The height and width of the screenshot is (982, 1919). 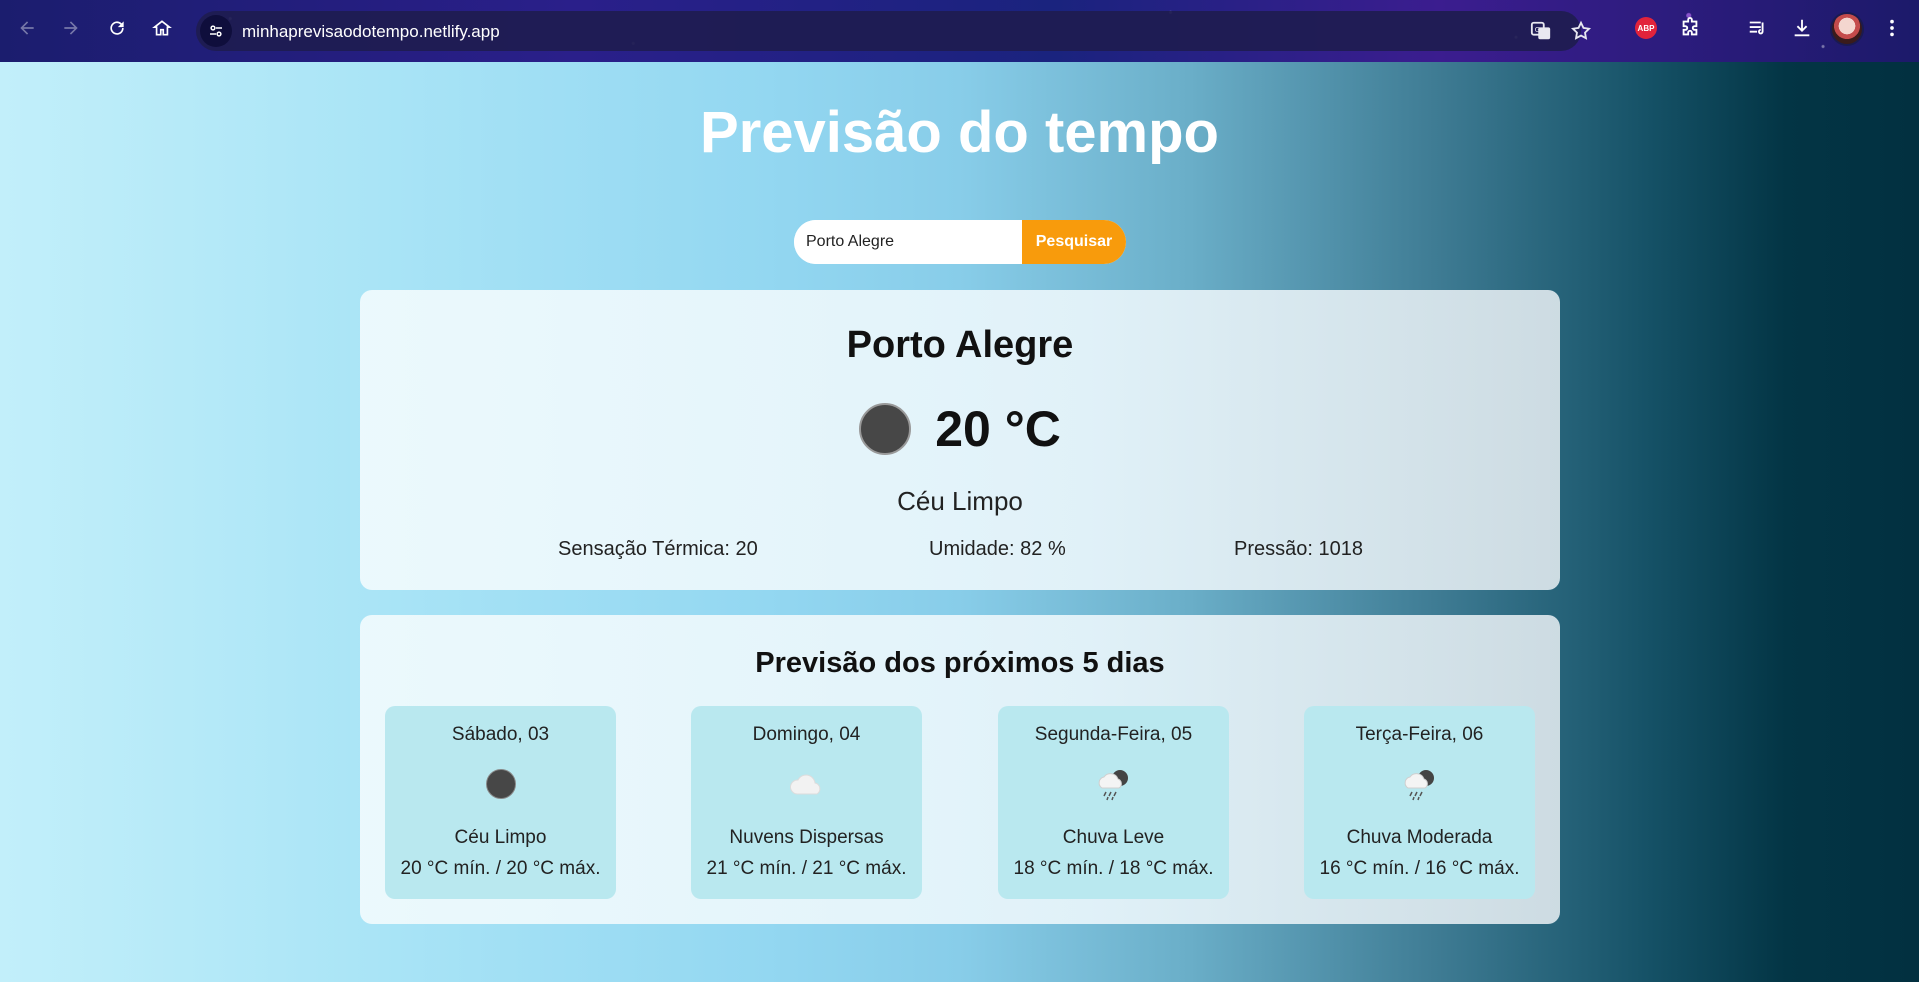 What do you see at coordinates (1802, 28) in the screenshot?
I see `download-icon` at bounding box center [1802, 28].